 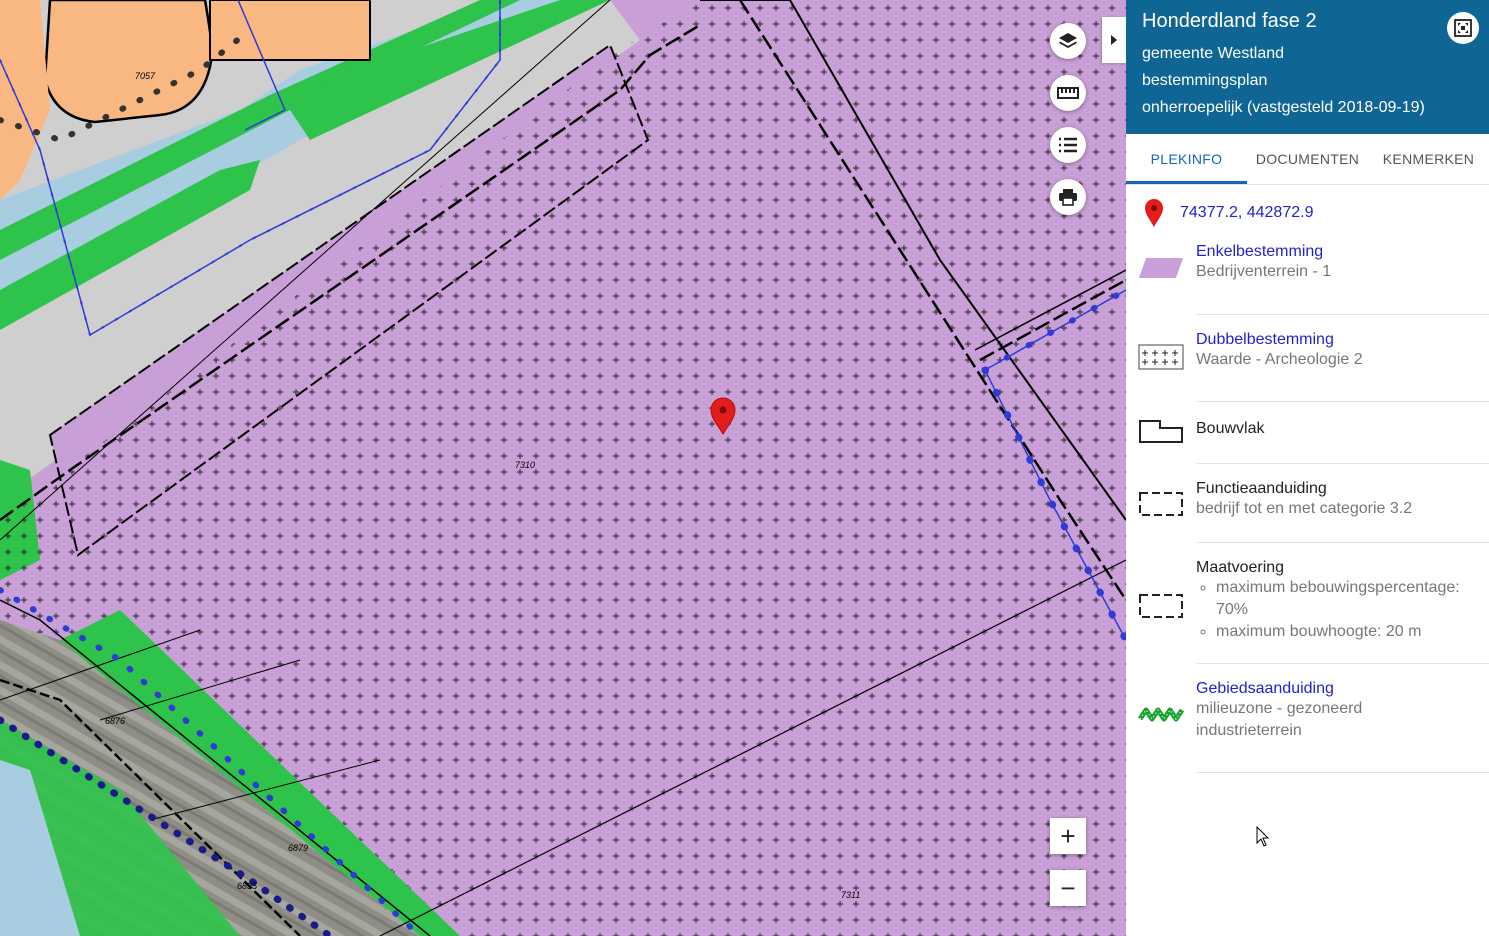 What do you see at coordinates (1428, 159) in the screenshot?
I see `tab-kenmerken: KENMERKEN` at bounding box center [1428, 159].